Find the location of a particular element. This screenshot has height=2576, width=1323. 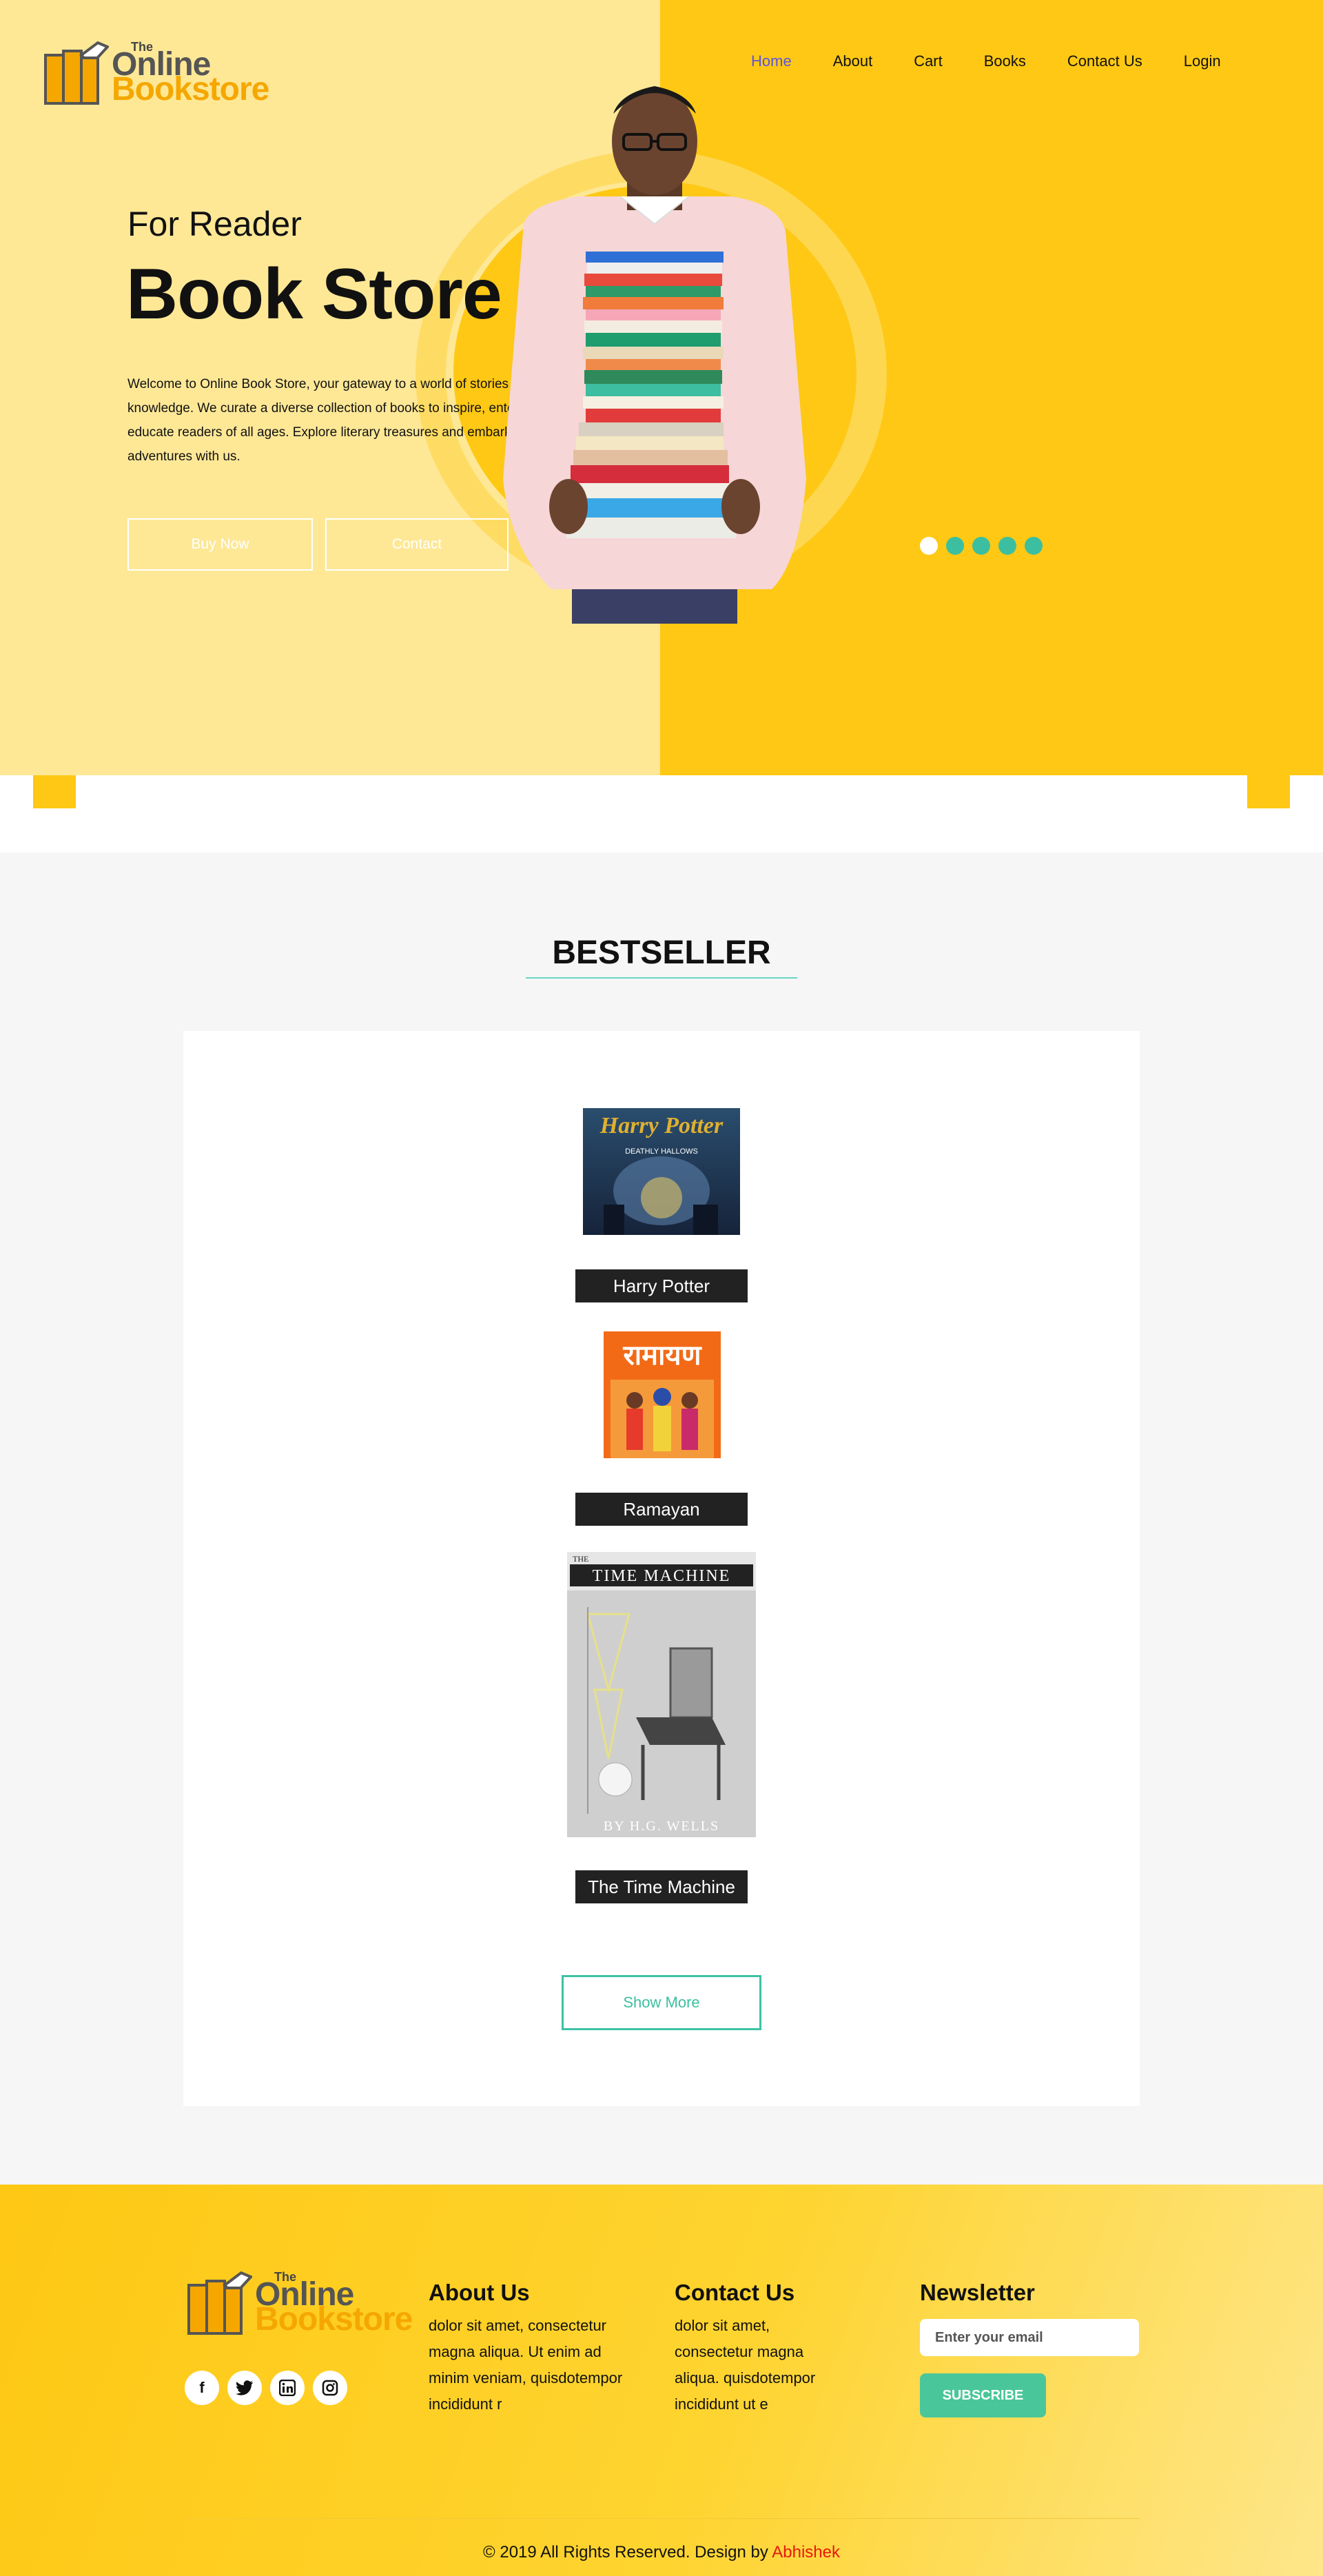

buy-now-button: Buy Now is located at coordinates (220, 544).